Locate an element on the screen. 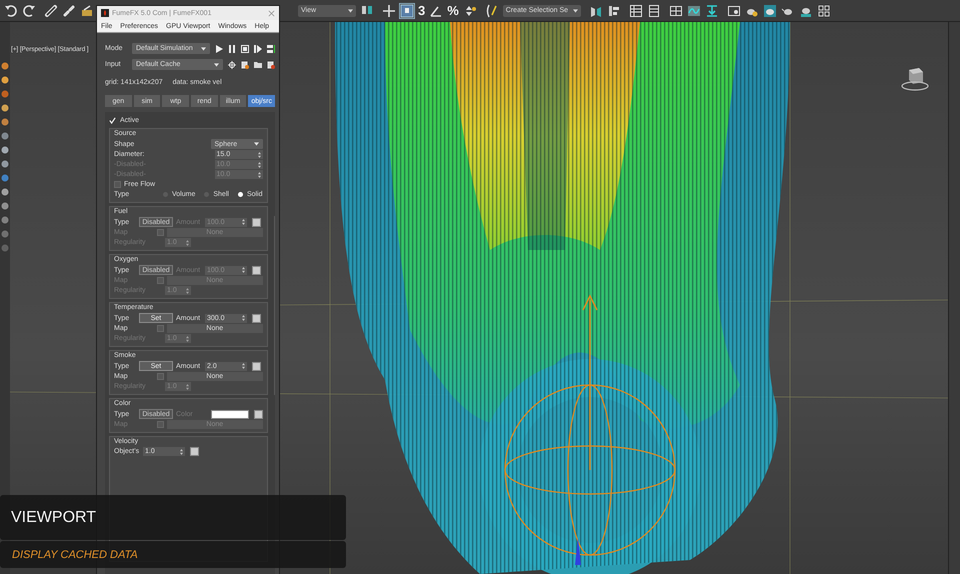  grid-icon is located at coordinates (823, 11).